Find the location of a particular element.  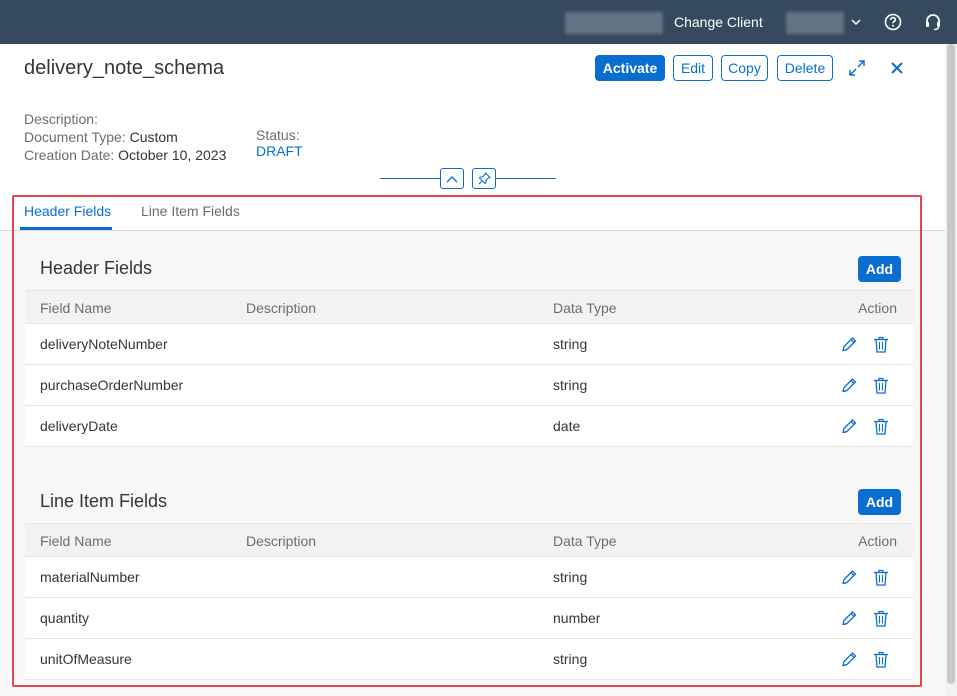

collapse-header-button is located at coordinates (452, 178).